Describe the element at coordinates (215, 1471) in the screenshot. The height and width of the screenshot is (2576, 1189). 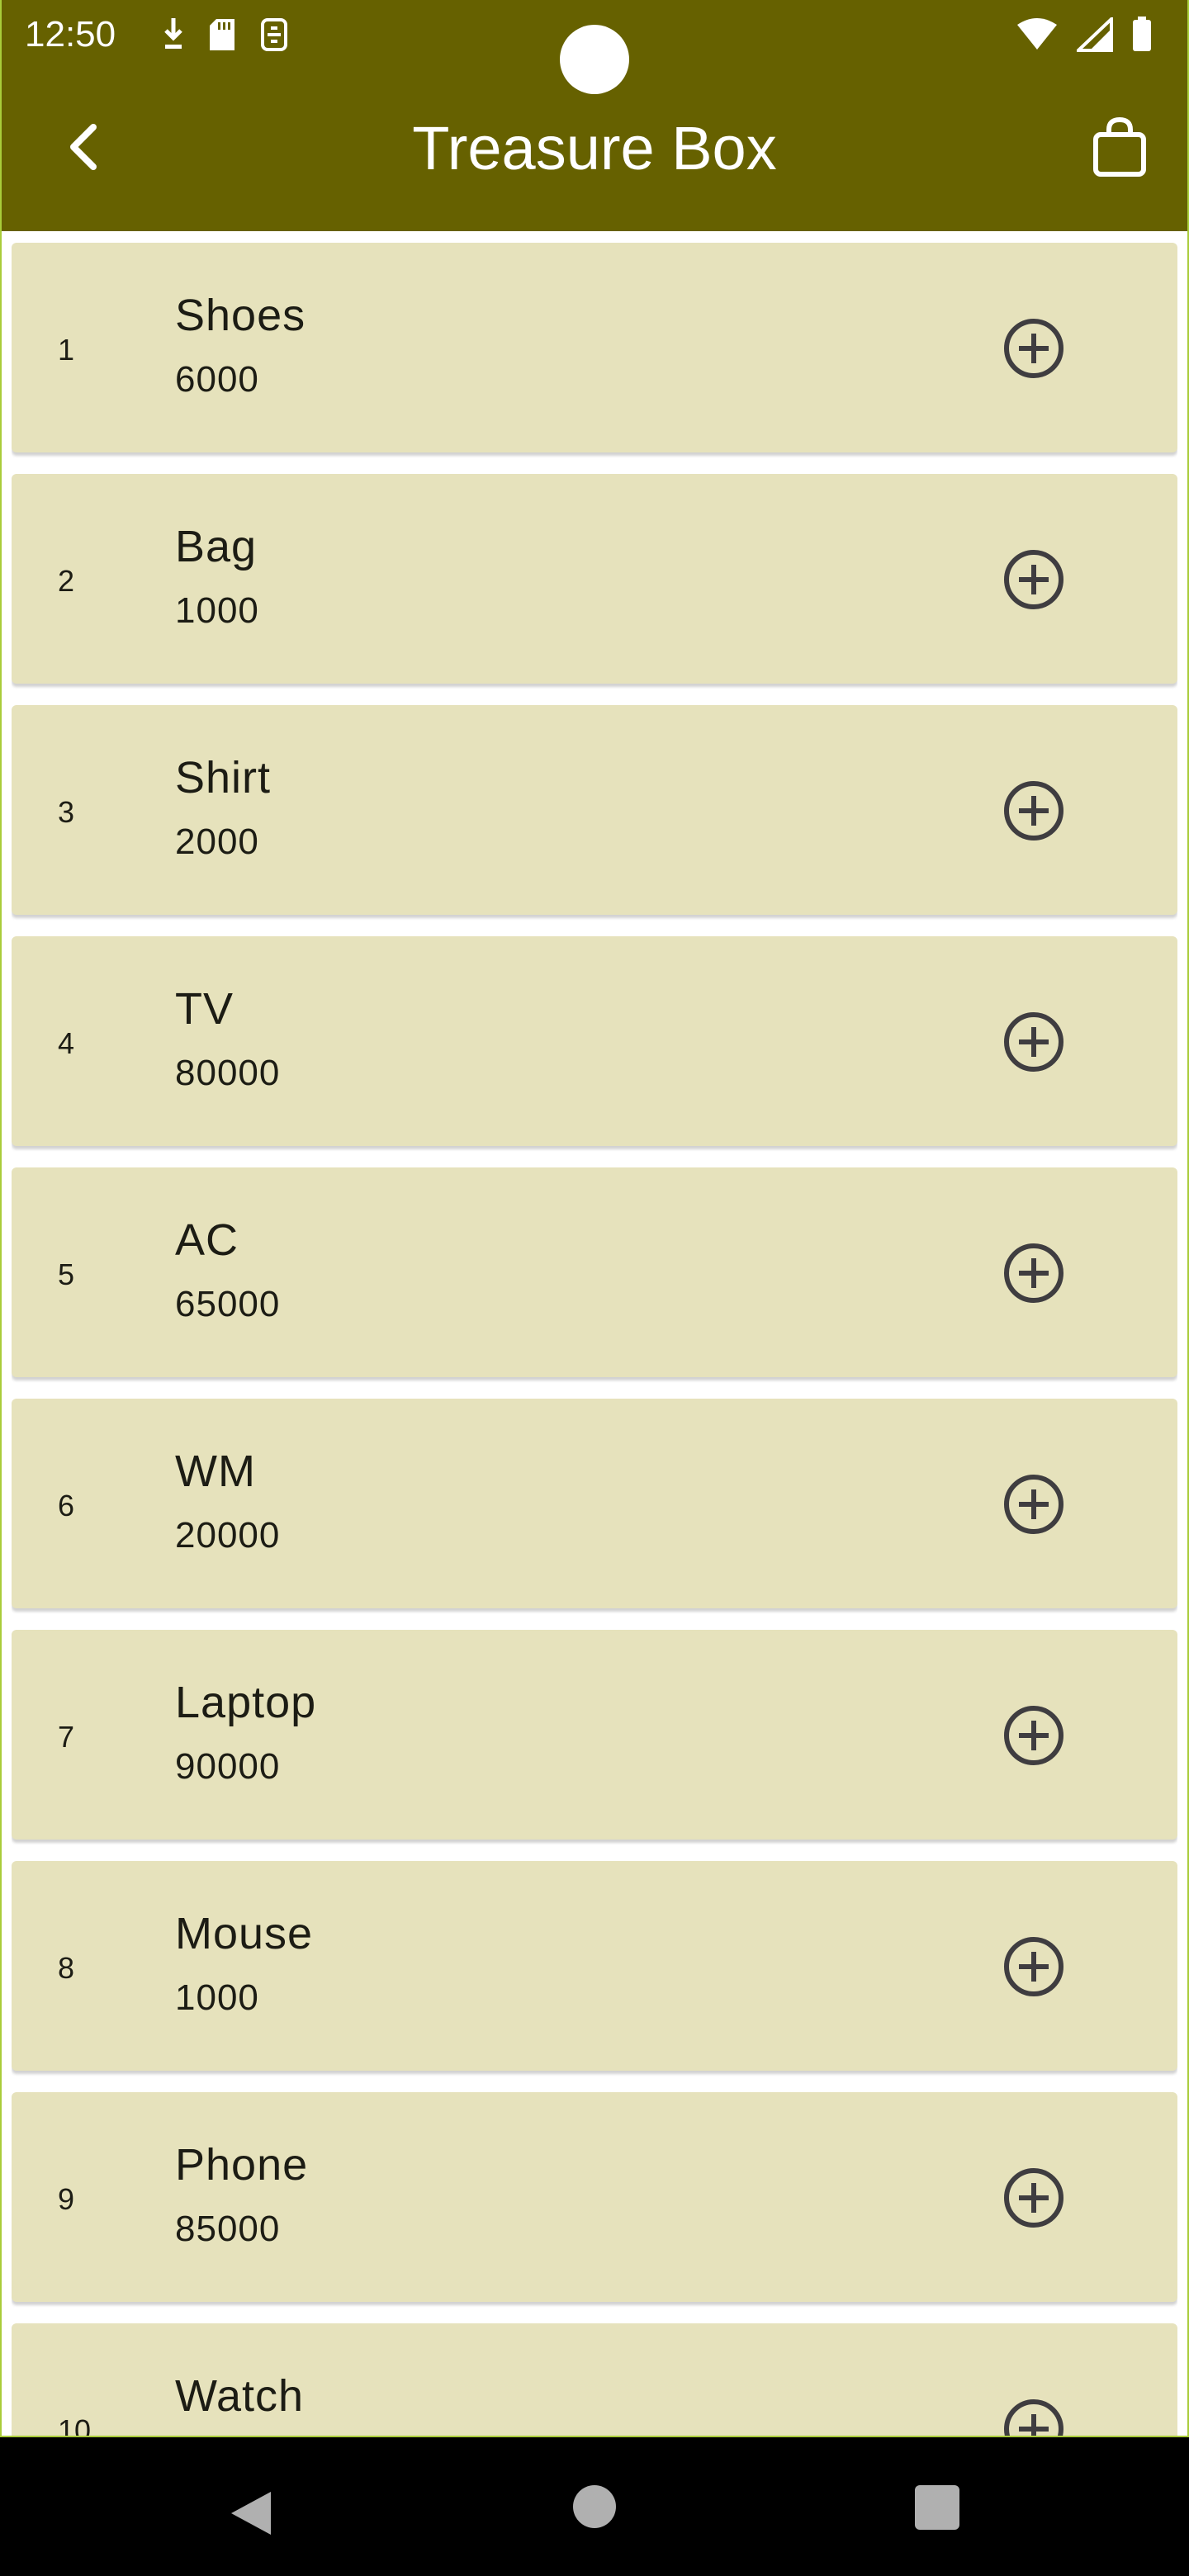
I see `item-name: WM` at that location.